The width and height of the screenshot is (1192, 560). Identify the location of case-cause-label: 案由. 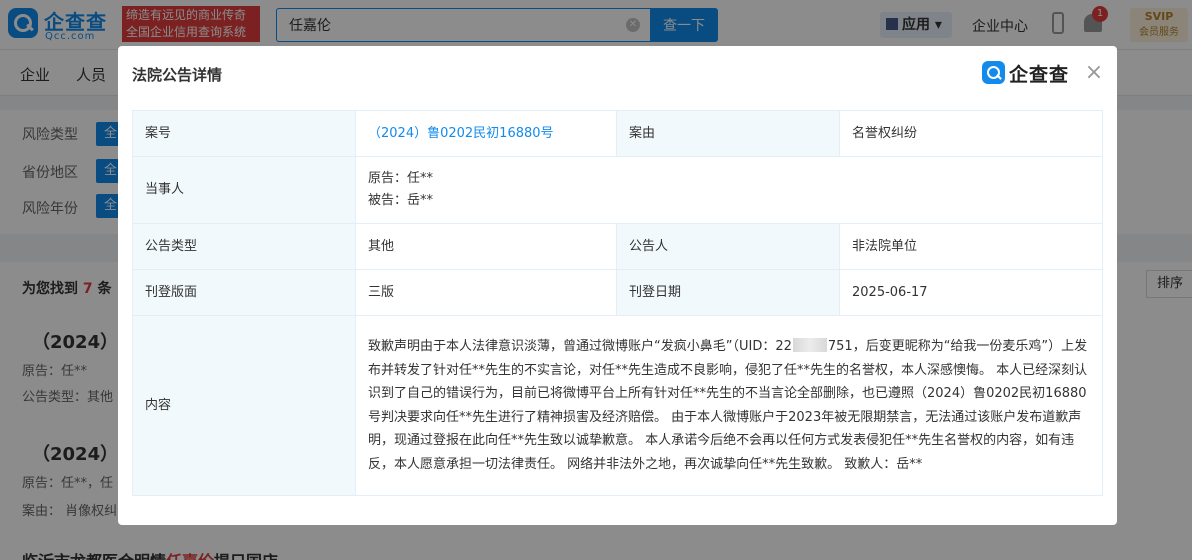
(728, 133).